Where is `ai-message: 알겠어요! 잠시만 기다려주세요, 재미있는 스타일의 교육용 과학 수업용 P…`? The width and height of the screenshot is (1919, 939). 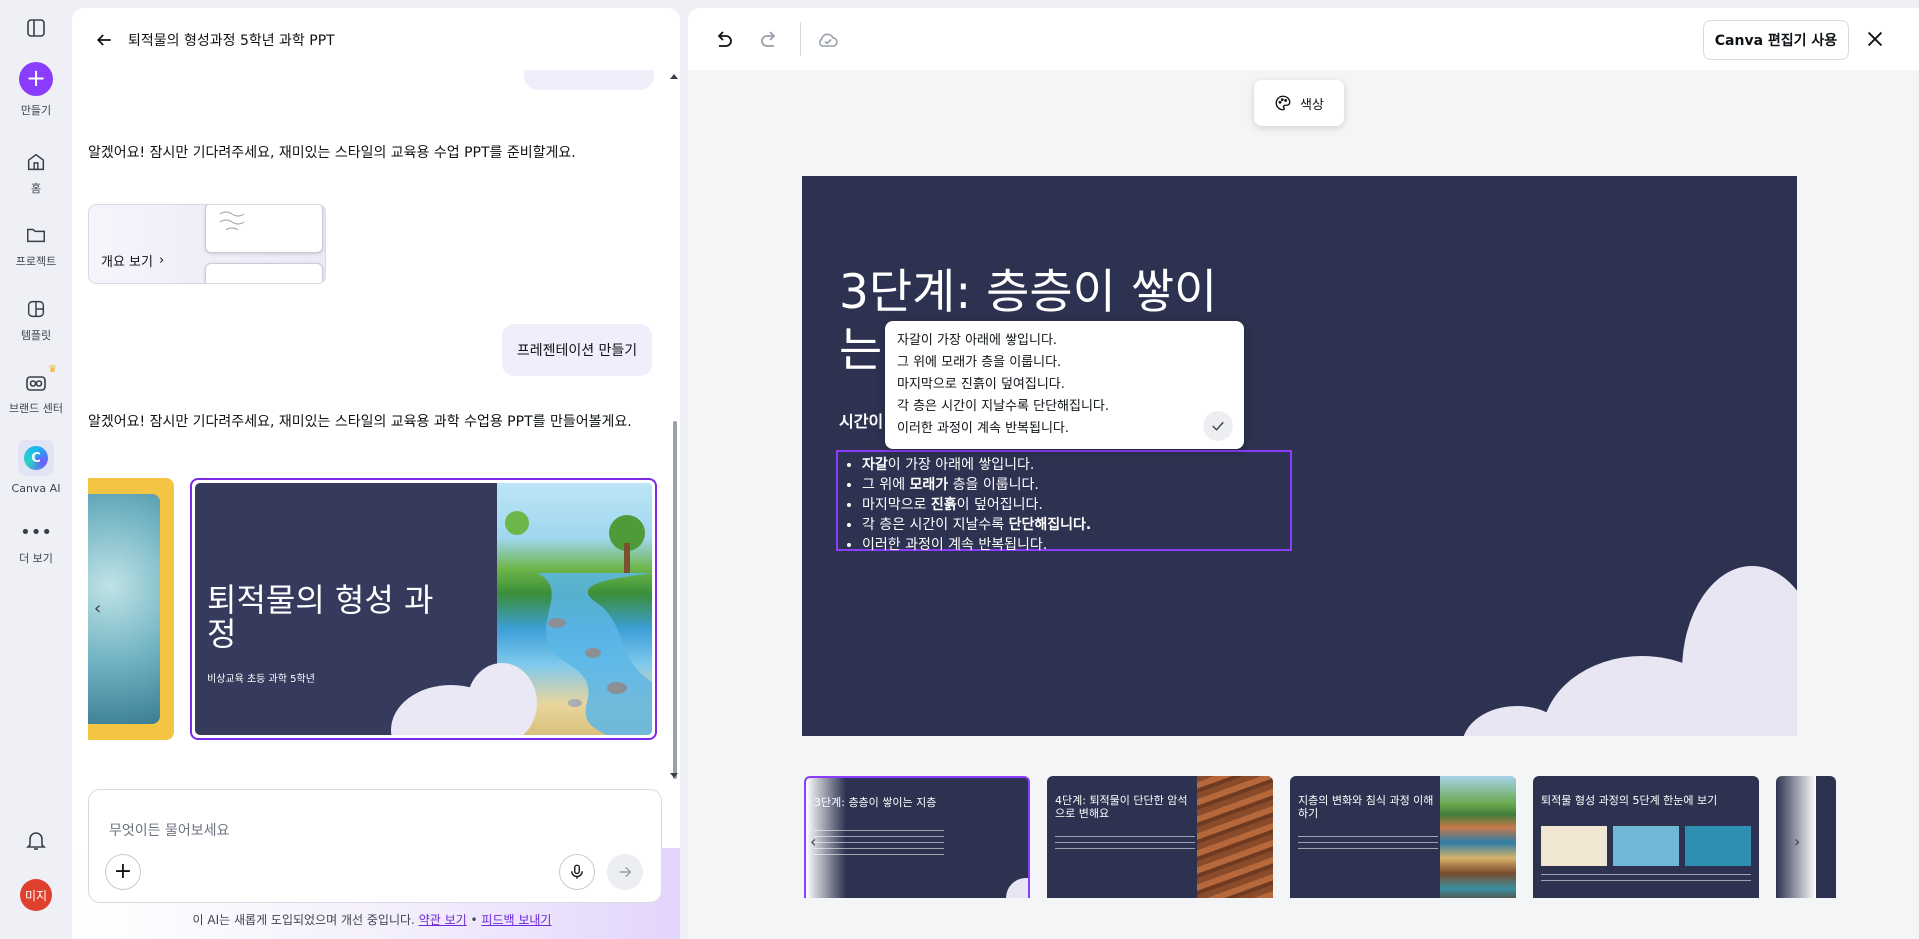 ai-message: 알겠어요! 잠시만 기다려주세요, 재미있는 스타일의 교육용 과학 수업용 P… is located at coordinates (360, 422).